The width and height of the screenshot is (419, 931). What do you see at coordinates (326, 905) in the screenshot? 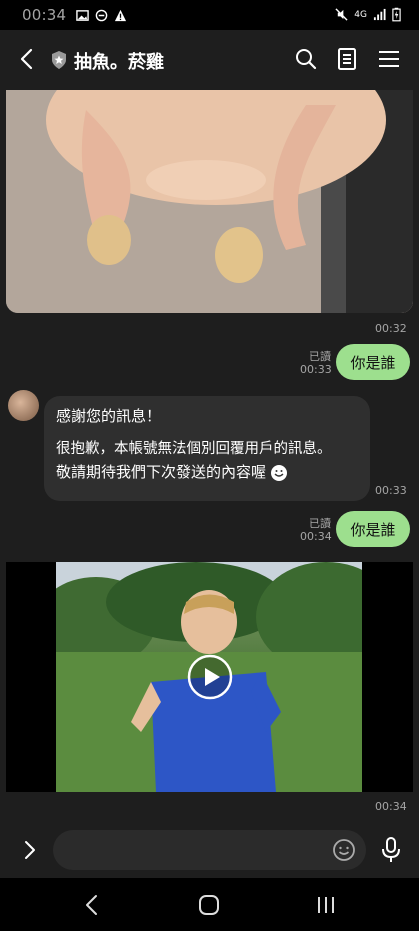
I see `nav-recents-icon` at bounding box center [326, 905].